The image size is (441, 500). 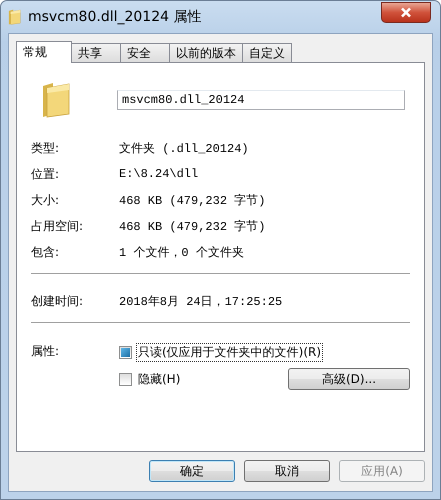 What do you see at coordinates (201, 302) in the screenshot?
I see `property-value: 2018年8月 24日，17:25:25` at bounding box center [201, 302].